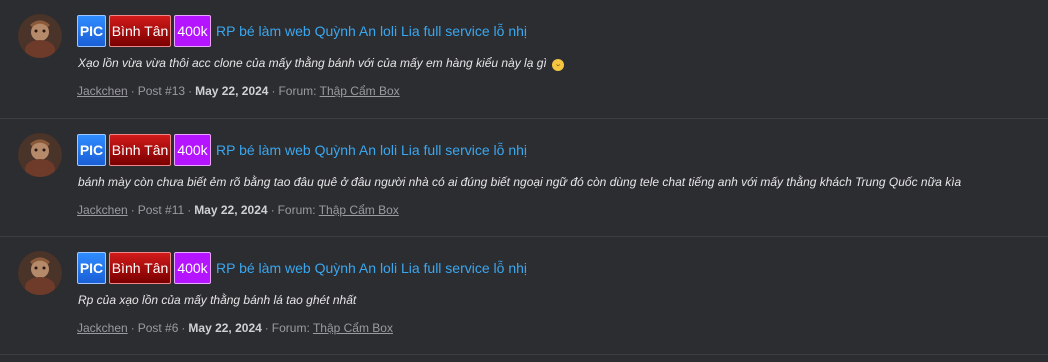 The width and height of the screenshot is (1048, 362). I want to click on post-number: Post #6, so click(158, 328).